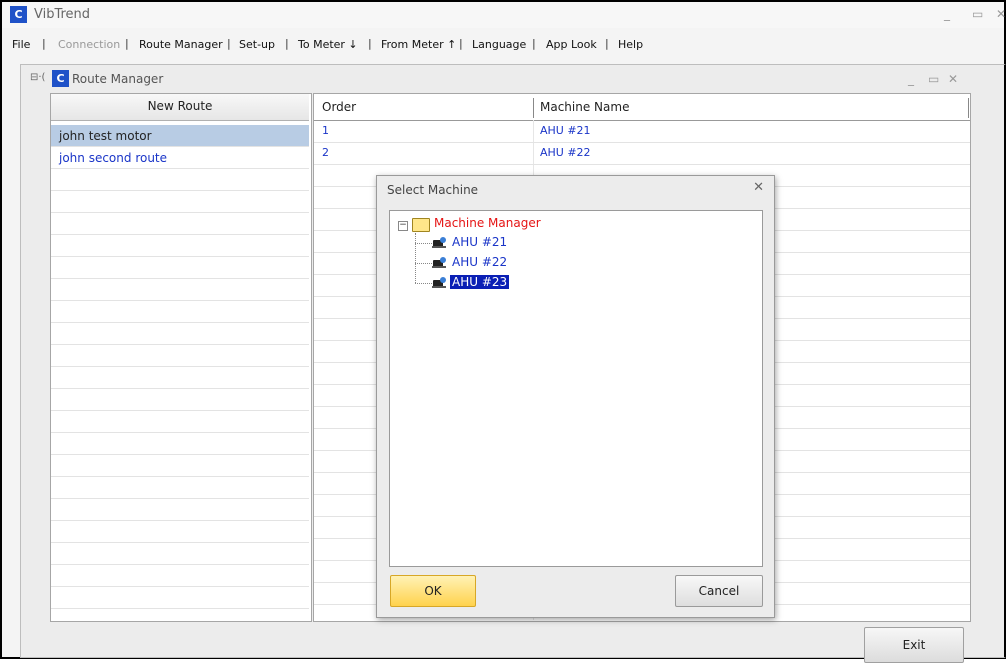 The height and width of the screenshot is (663, 1006). Describe the element at coordinates (180, 136) in the screenshot. I see `route-item: john test motor` at that location.